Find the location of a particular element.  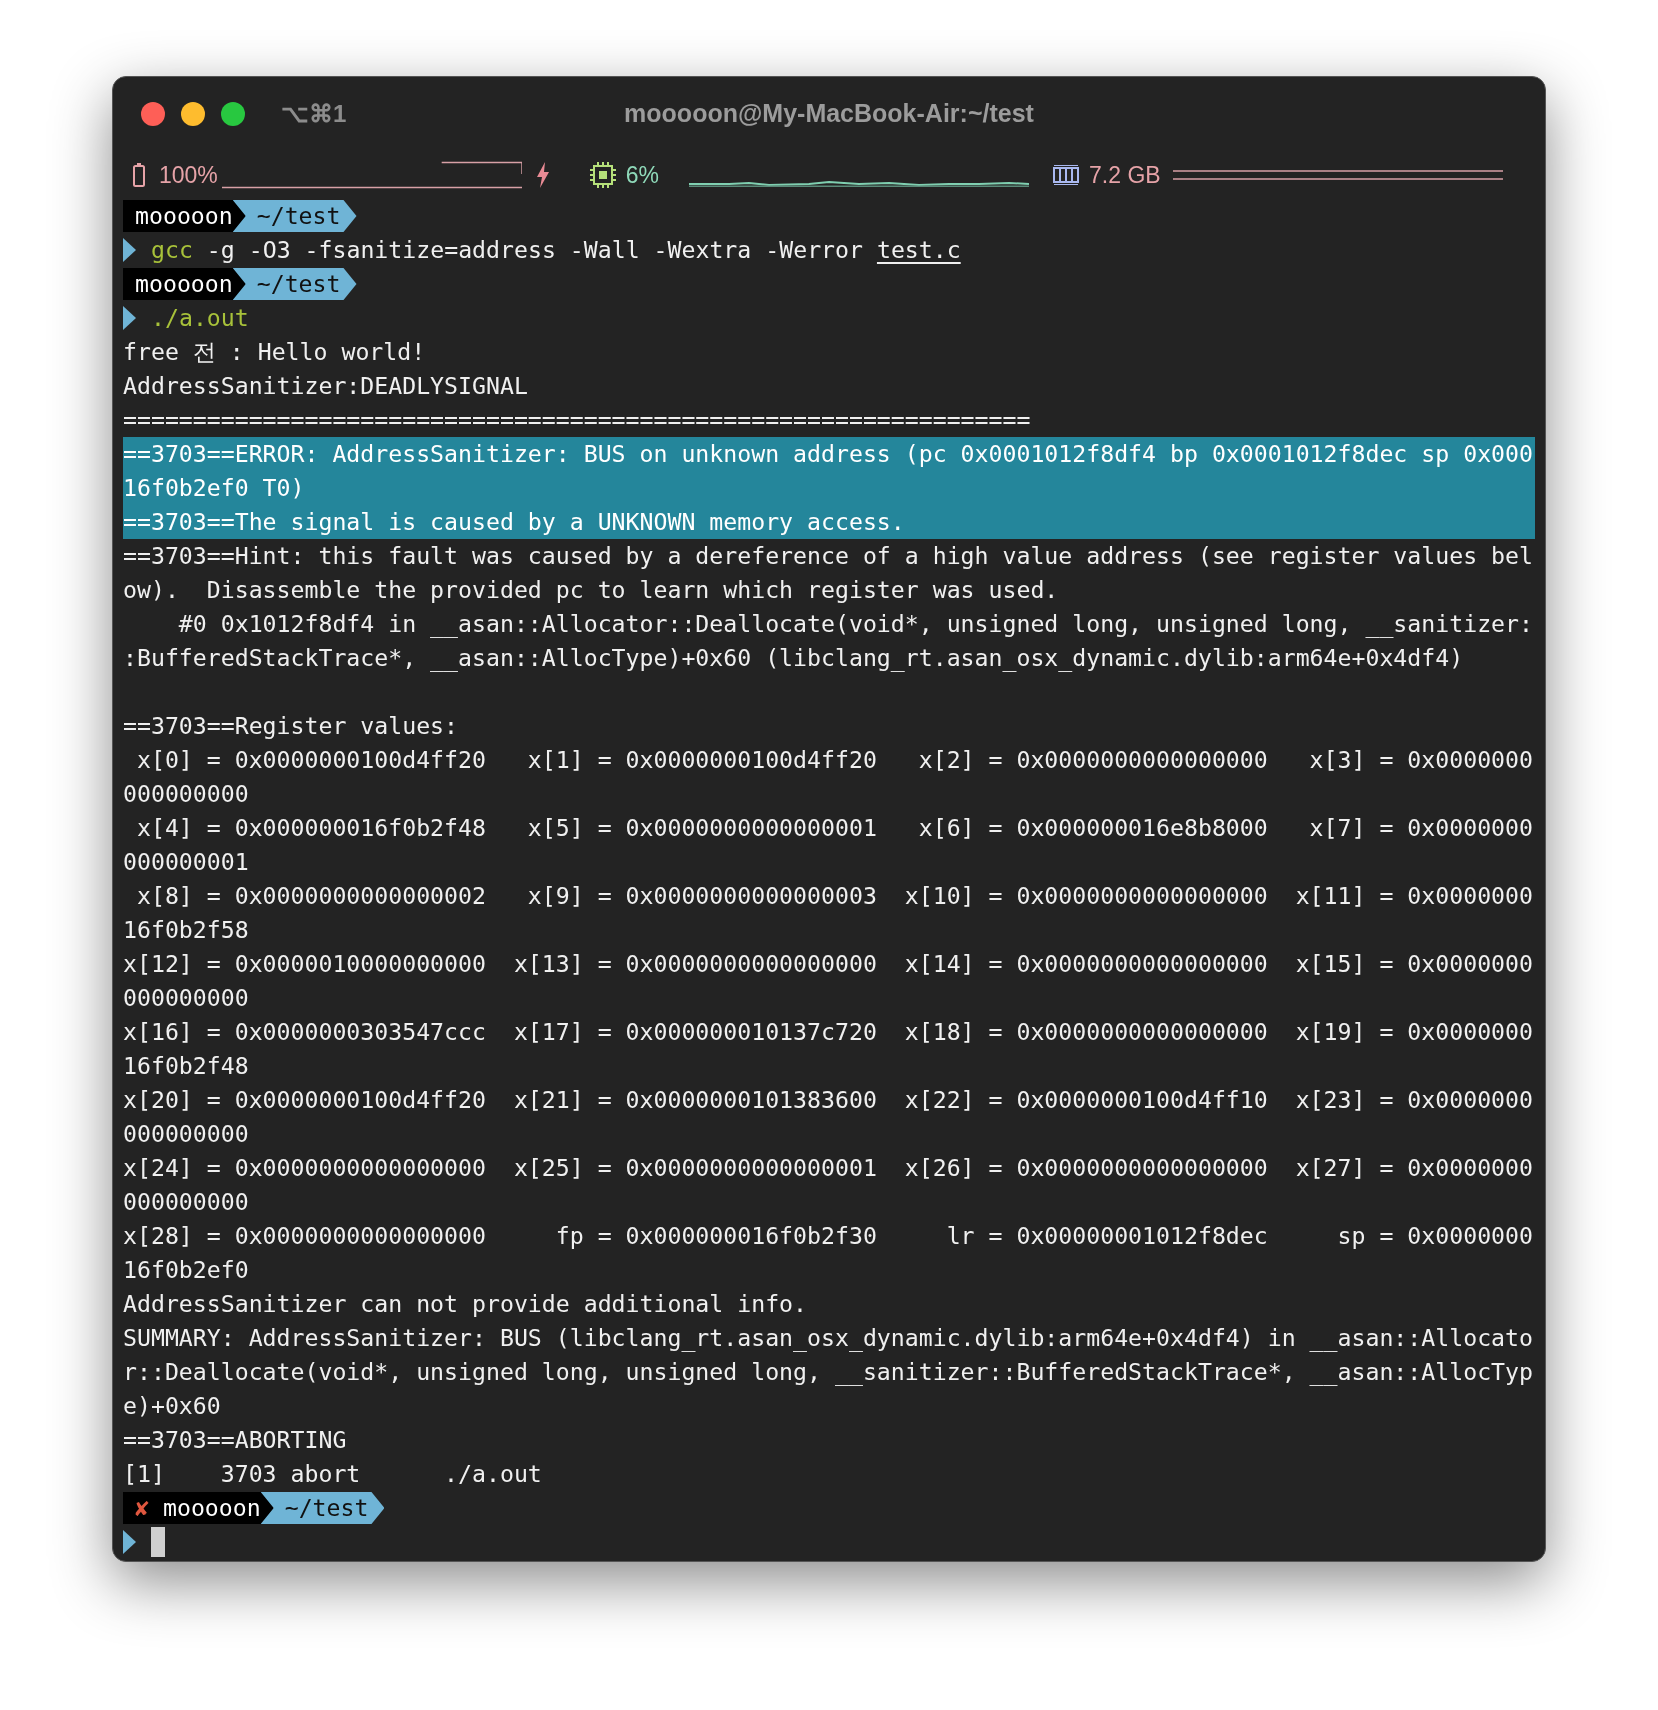

terminal-line: x[12] = 0x0000010000000000 x[13] = 0x0000000000000000 x[14] = 0x0000000000000000 x[15] = 0x0000000 is located at coordinates (828, 964).